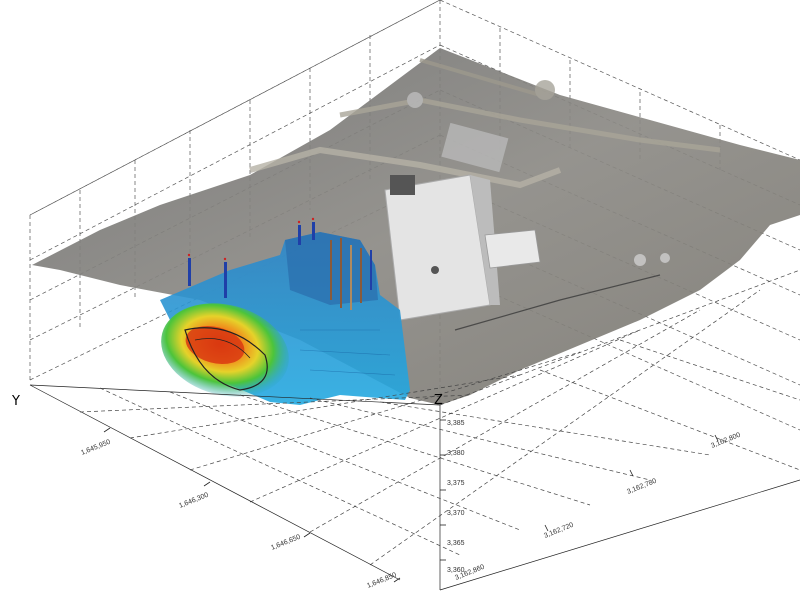 The image size is (800, 600). What do you see at coordinates (456, 423) in the screenshot?
I see `z-tick-label: 3,385` at bounding box center [456, 423].